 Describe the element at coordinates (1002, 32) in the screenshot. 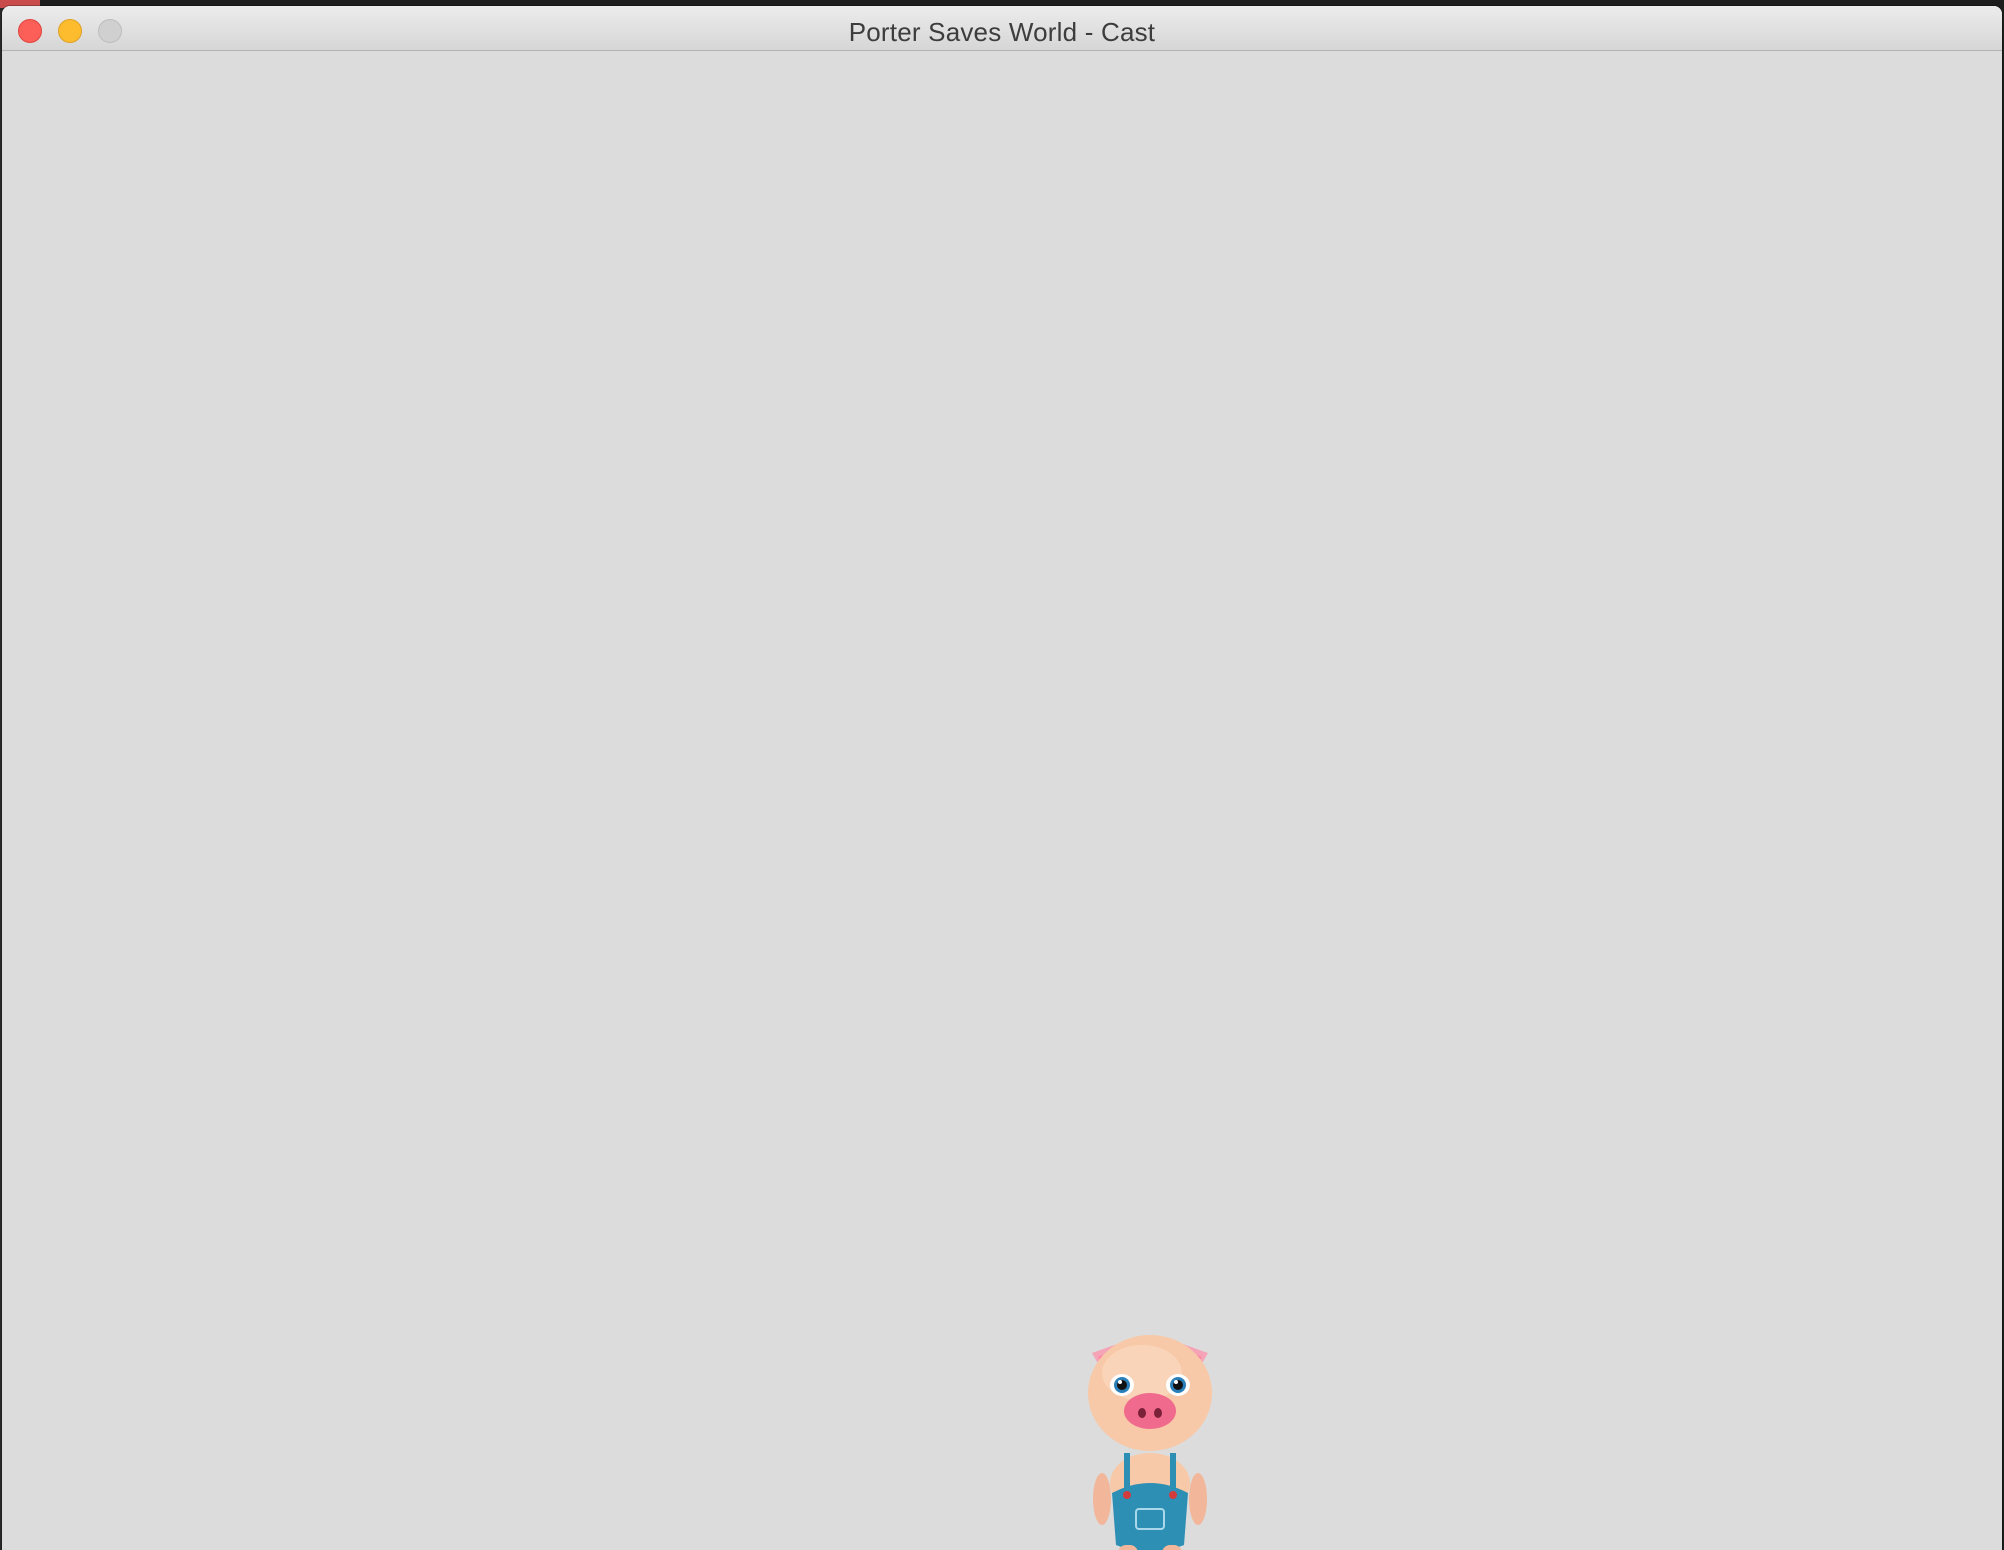

I see `window-title: Porter Saves World - Cast` at that location.